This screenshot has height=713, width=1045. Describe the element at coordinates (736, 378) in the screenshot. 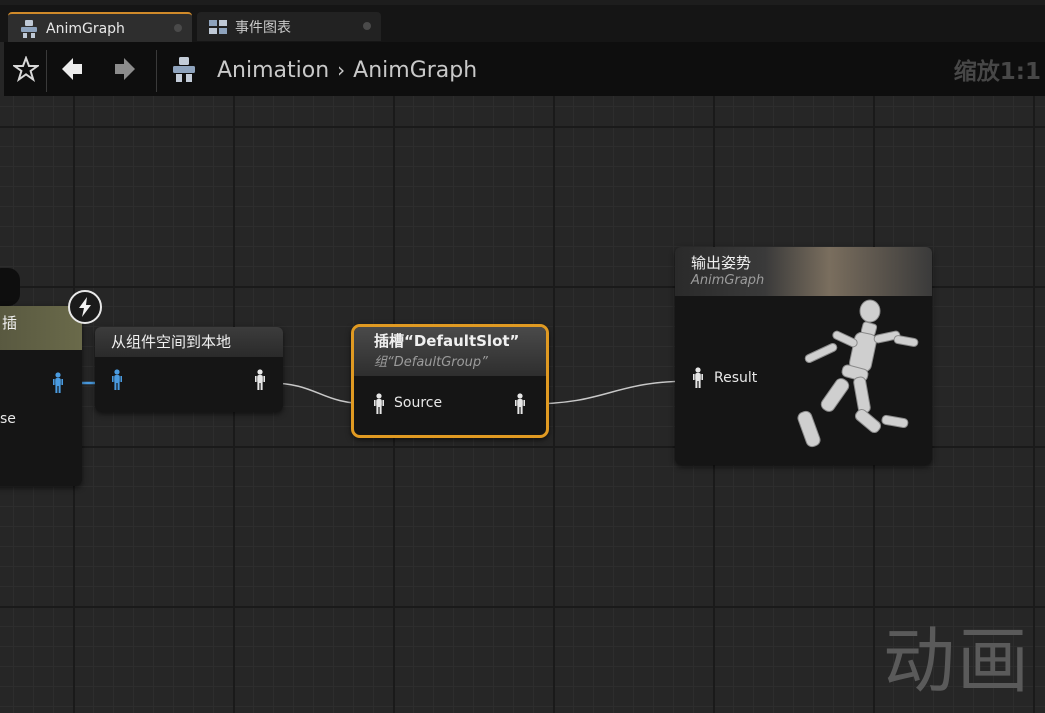

I see `pin-label-result: Result` at that location.